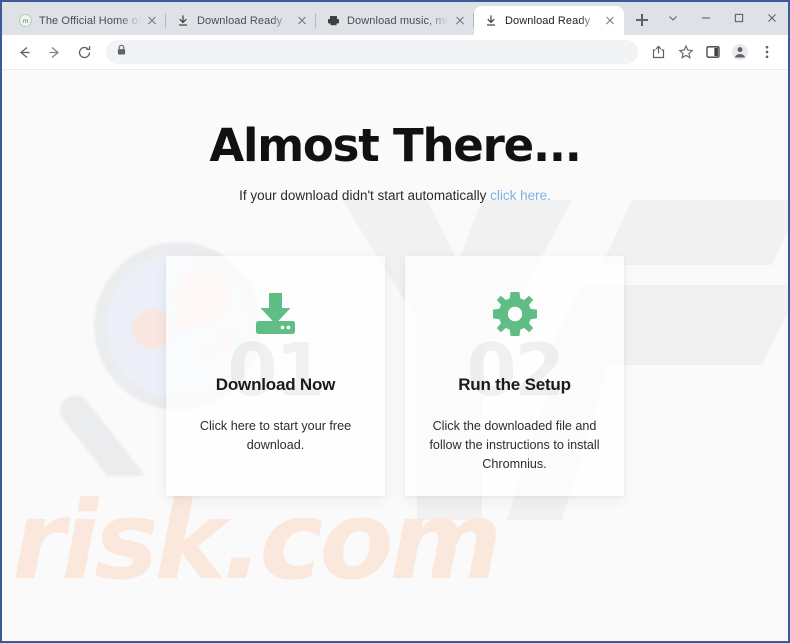  I want to click on window-controls, so click(722, 17).